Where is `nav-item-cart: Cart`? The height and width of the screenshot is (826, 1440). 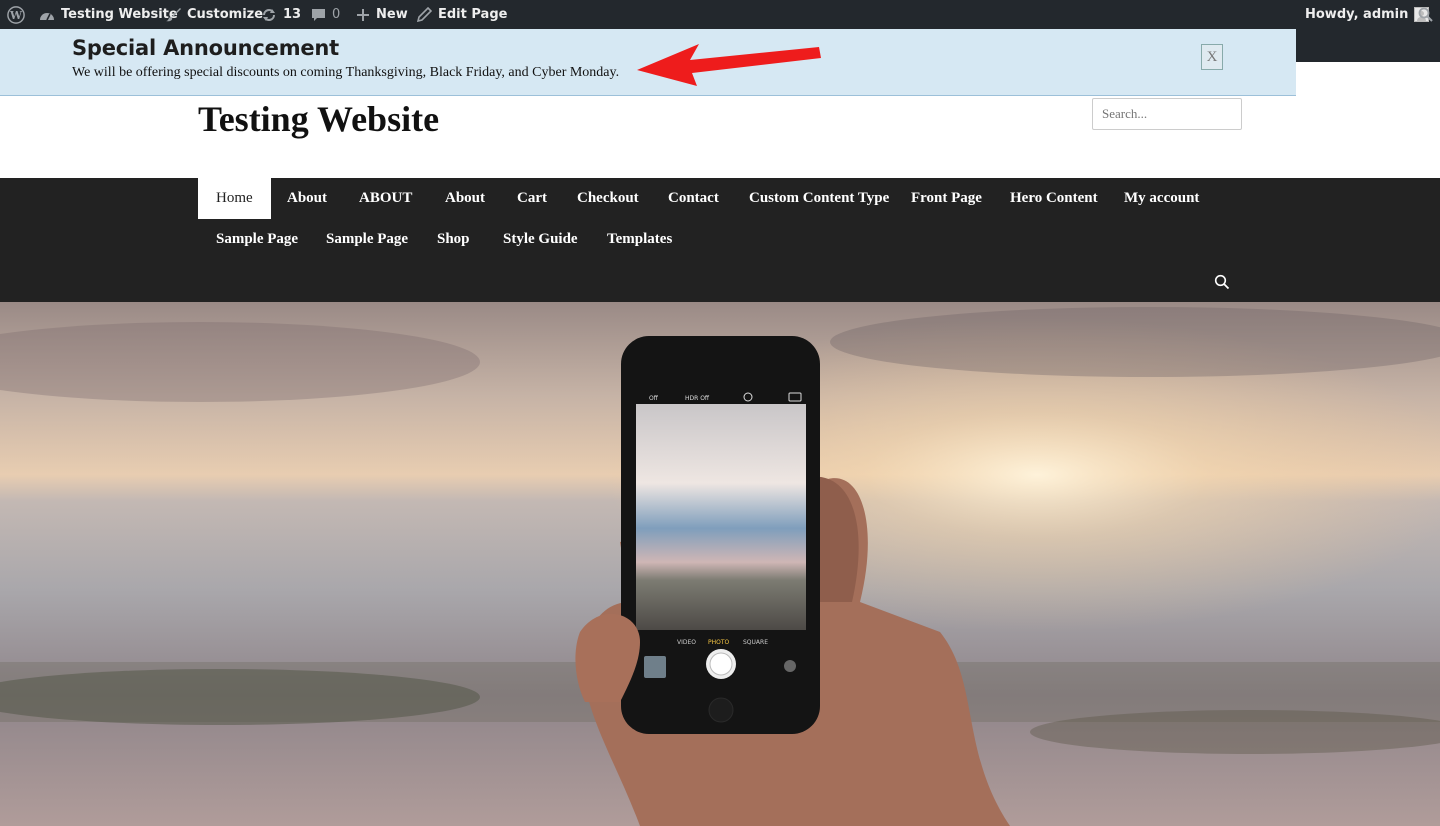
nav-item-cart: Cart is located at coordinates (532, 198).